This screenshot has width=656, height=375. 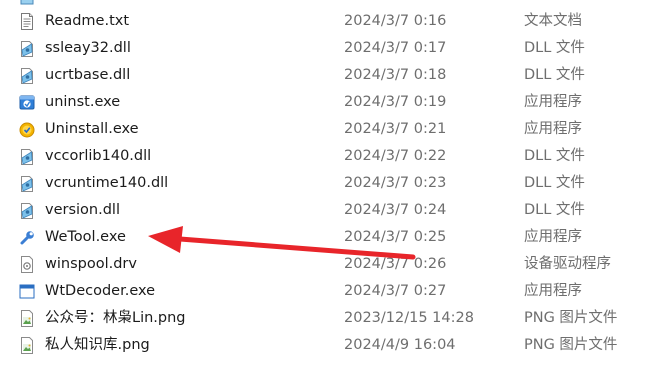 What do you see at coordinates (91, 264) in the screenshot?
I see `file-name: winspool.drv` at bounding box center [91, 264].